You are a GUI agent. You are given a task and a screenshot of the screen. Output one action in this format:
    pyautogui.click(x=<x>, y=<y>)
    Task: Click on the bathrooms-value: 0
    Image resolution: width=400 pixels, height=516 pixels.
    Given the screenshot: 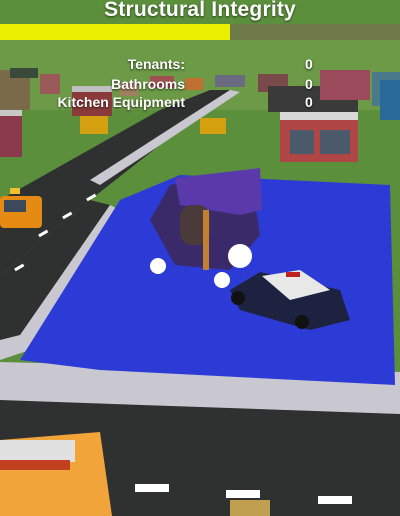 What is the action you would take?
    pyautogui.click(x=309, y=84)
    